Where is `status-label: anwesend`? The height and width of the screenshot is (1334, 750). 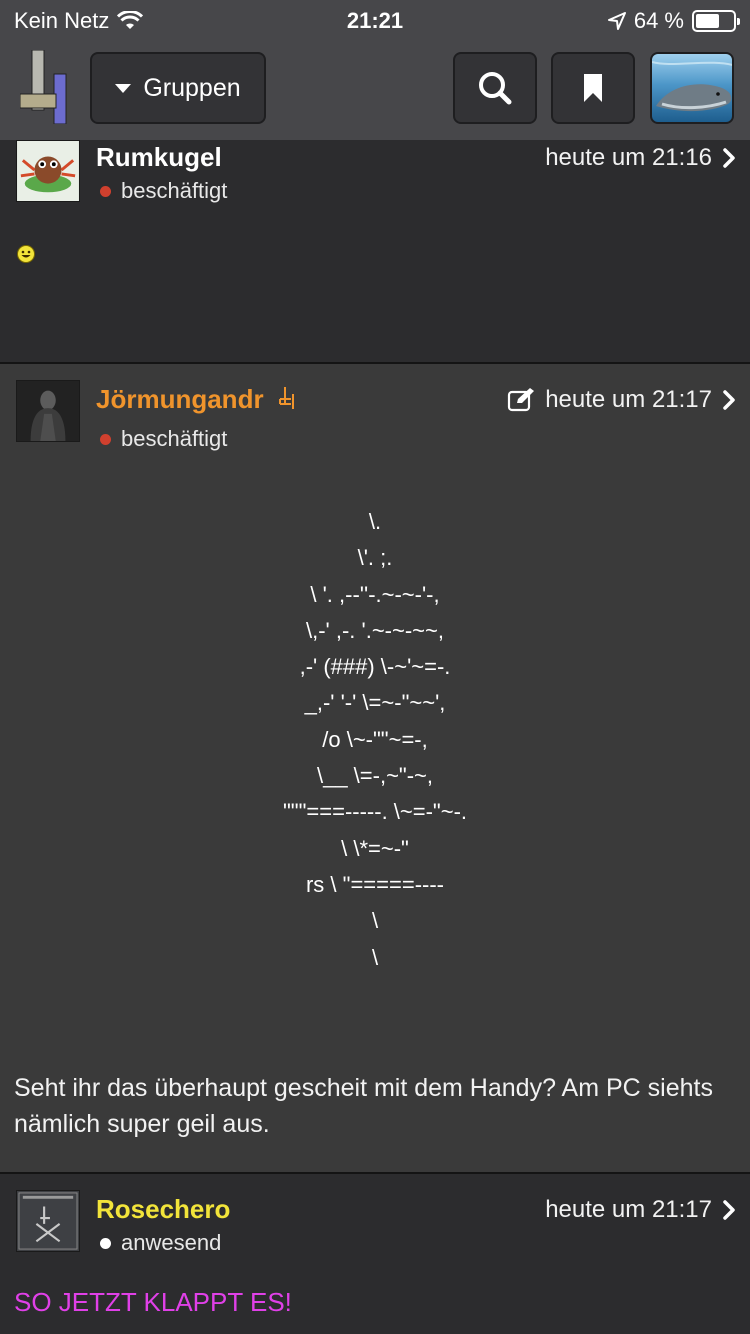 status-label: anwesend is located at coordinates (171, 1242).